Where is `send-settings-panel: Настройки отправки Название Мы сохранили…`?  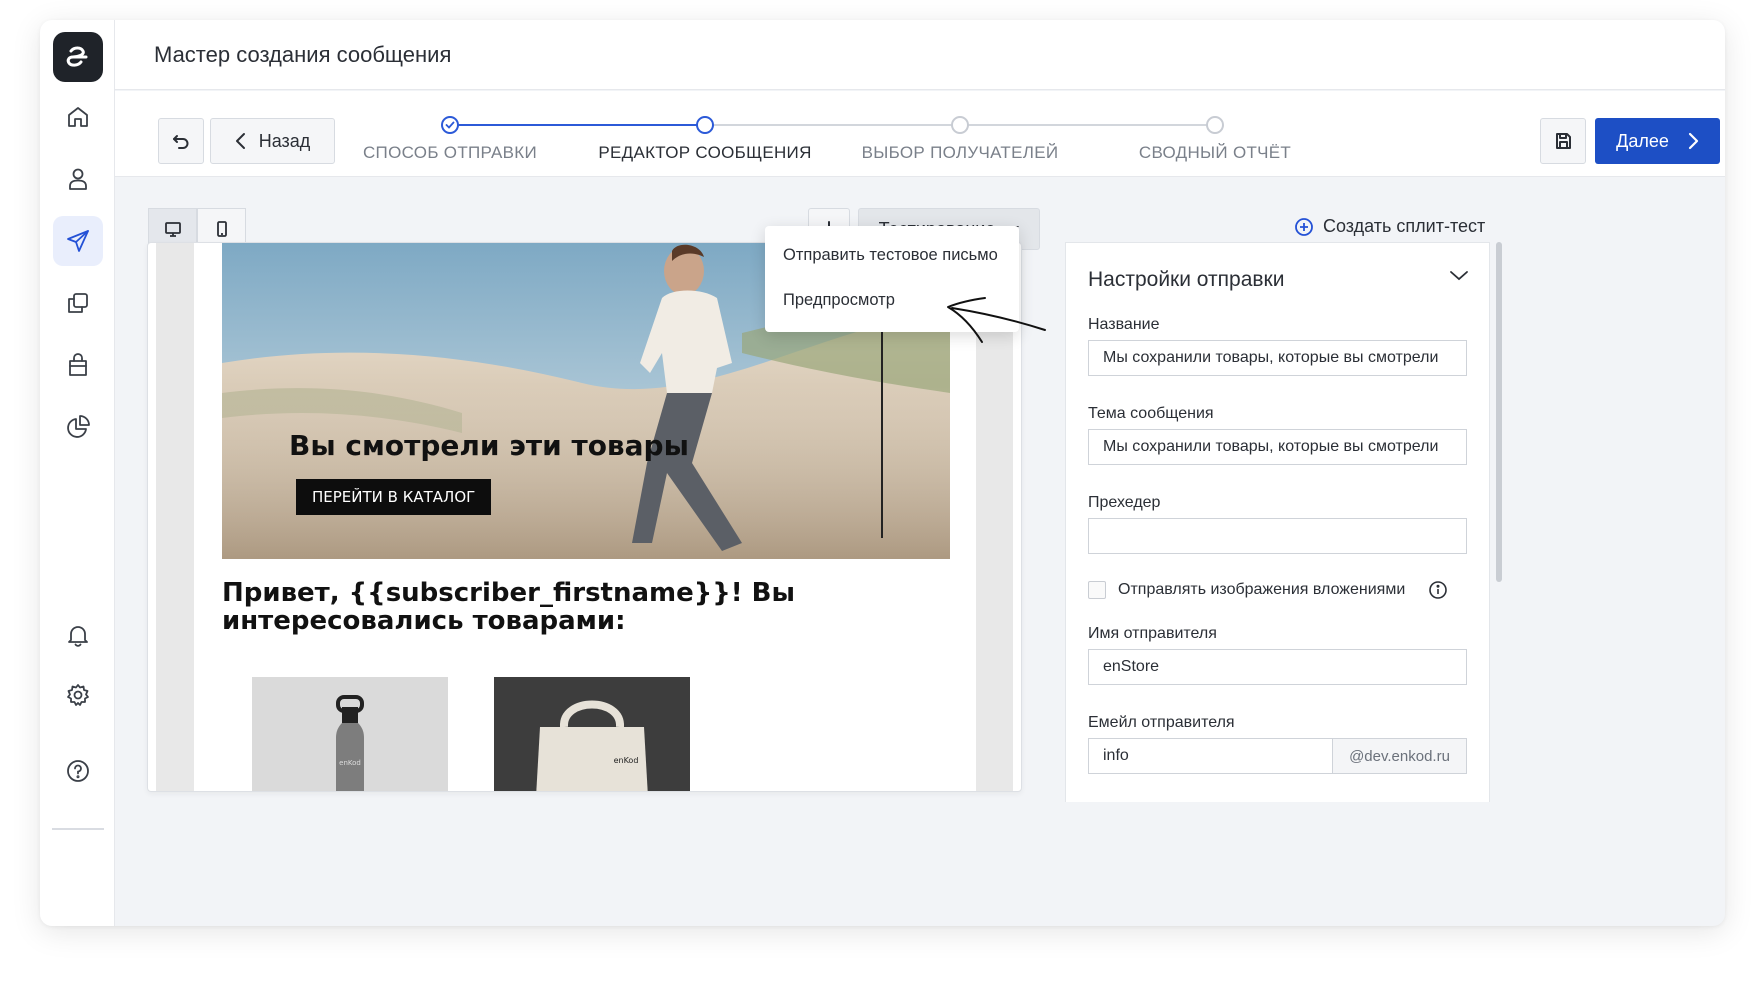 send-settings-panel: Настройки отправки Название Мы сохранили… is located at coordinates (1277, 522).